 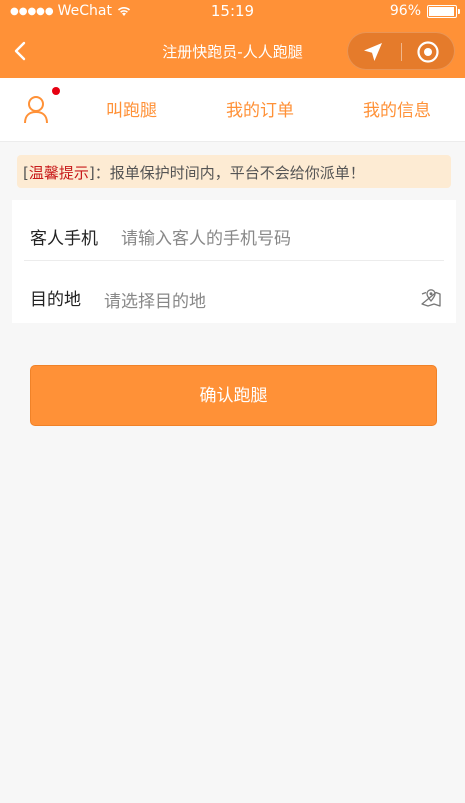 What do you see at coordinates (428, 52) in the screenshot?
I see `target-circle-icon` at bounding box center [428, 52].